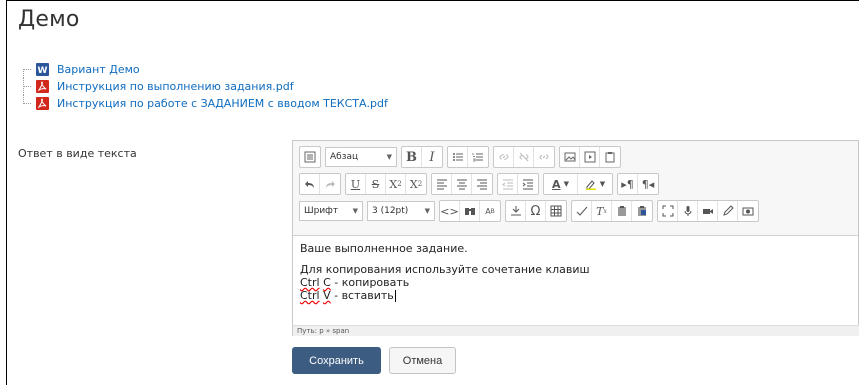 Image resolution: width=859 pixels, height=385 pixels. I want to click on align-right-icon, so click(482, 184).